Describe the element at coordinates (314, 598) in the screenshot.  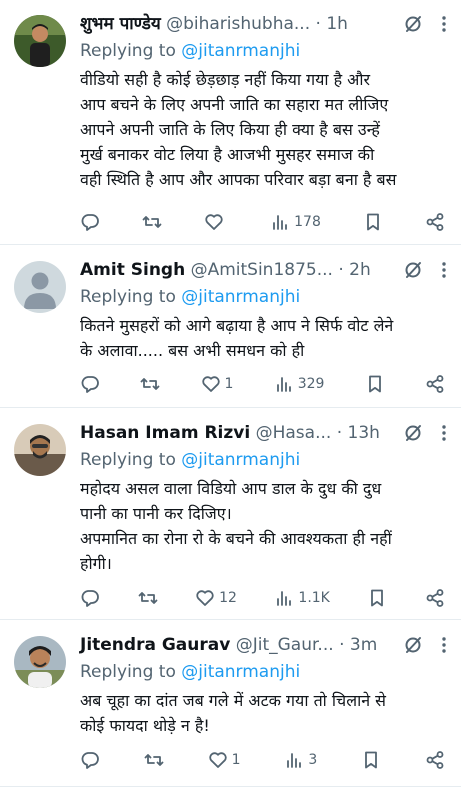
I see `view-count: 1.1K` at that location.